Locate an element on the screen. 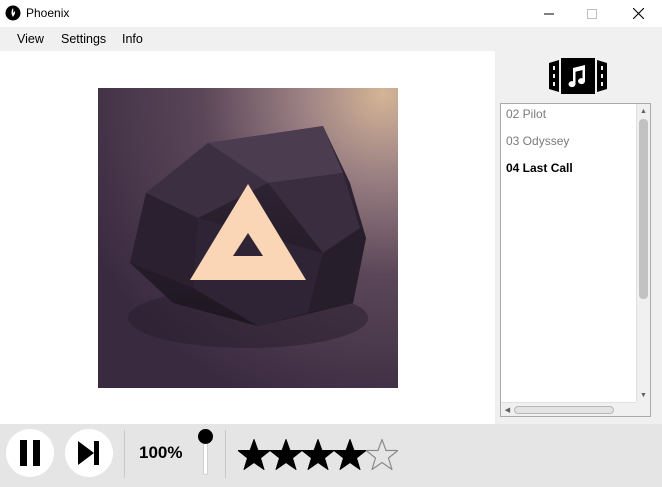 Image resolution: width=662 pixels, height=487 pixels. player-controls: 100% is located at coordinates (331, 455).